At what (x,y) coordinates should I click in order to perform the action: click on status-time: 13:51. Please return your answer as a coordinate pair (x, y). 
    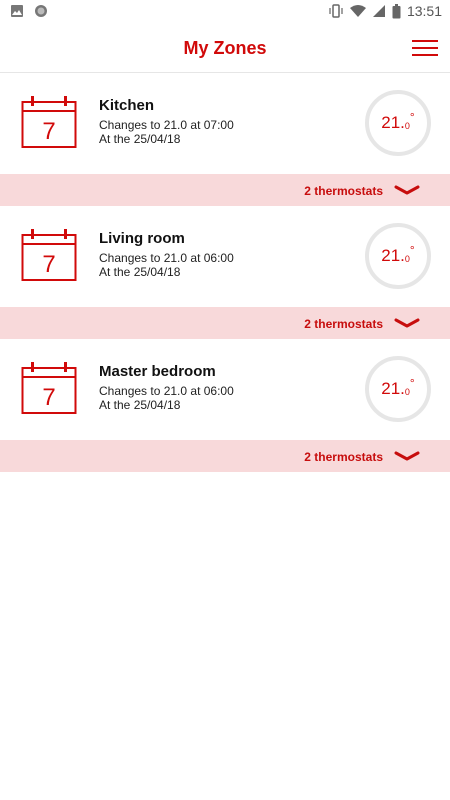
    Looking at the image, I should click on (424, 11).